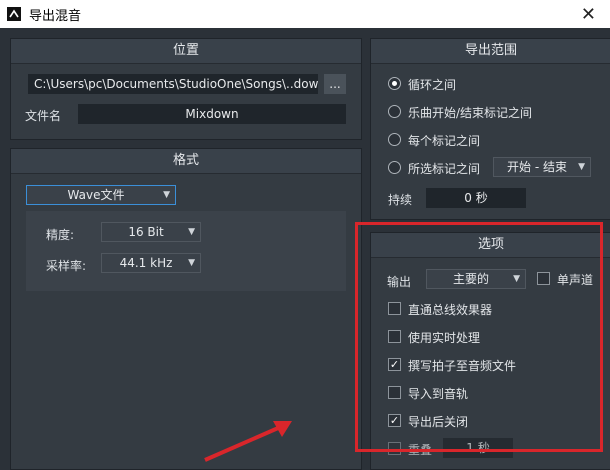 This screenshot has width=610, height=470. Describe the element at coordinates (186, 251) in the screenshot. I see `format-settings-box: 精度: 16 Bit ▼ 采样率: 44.1 kHz ▼` at that location.